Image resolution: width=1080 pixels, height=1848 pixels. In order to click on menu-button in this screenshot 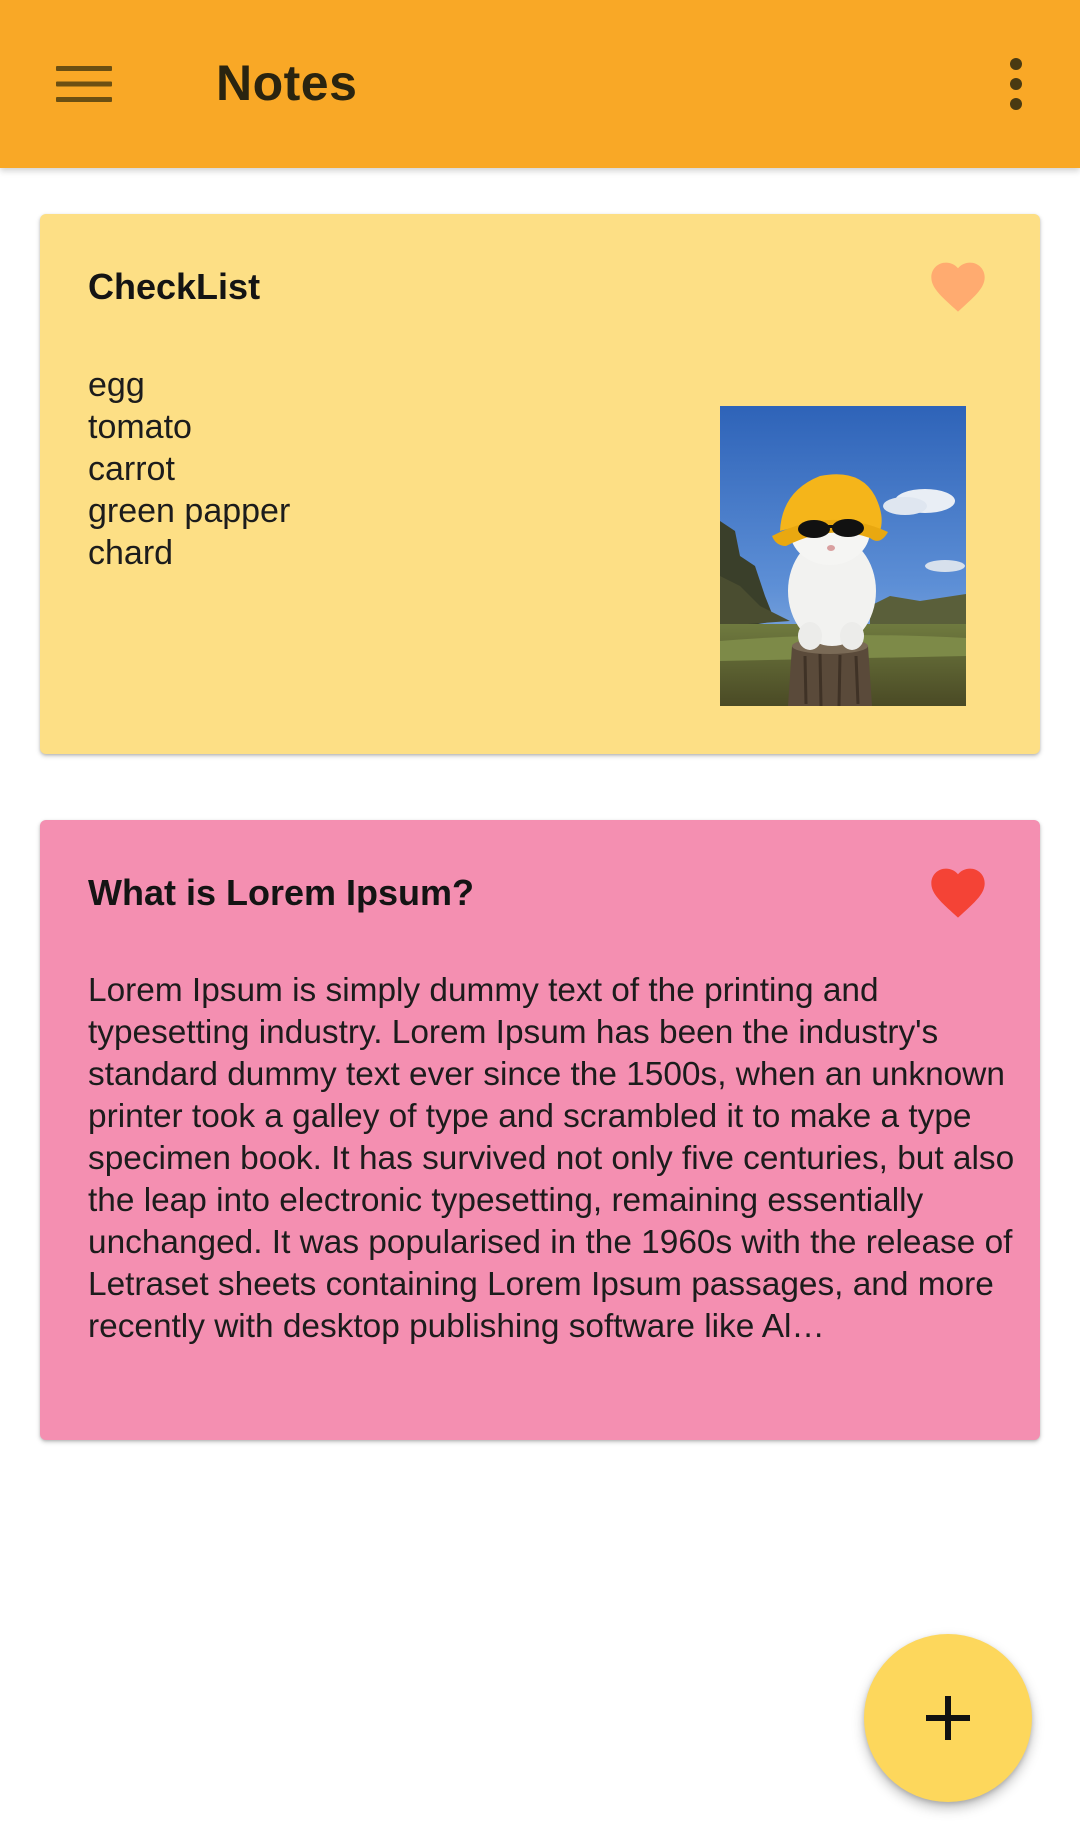, I will do `click(84, 84)`.